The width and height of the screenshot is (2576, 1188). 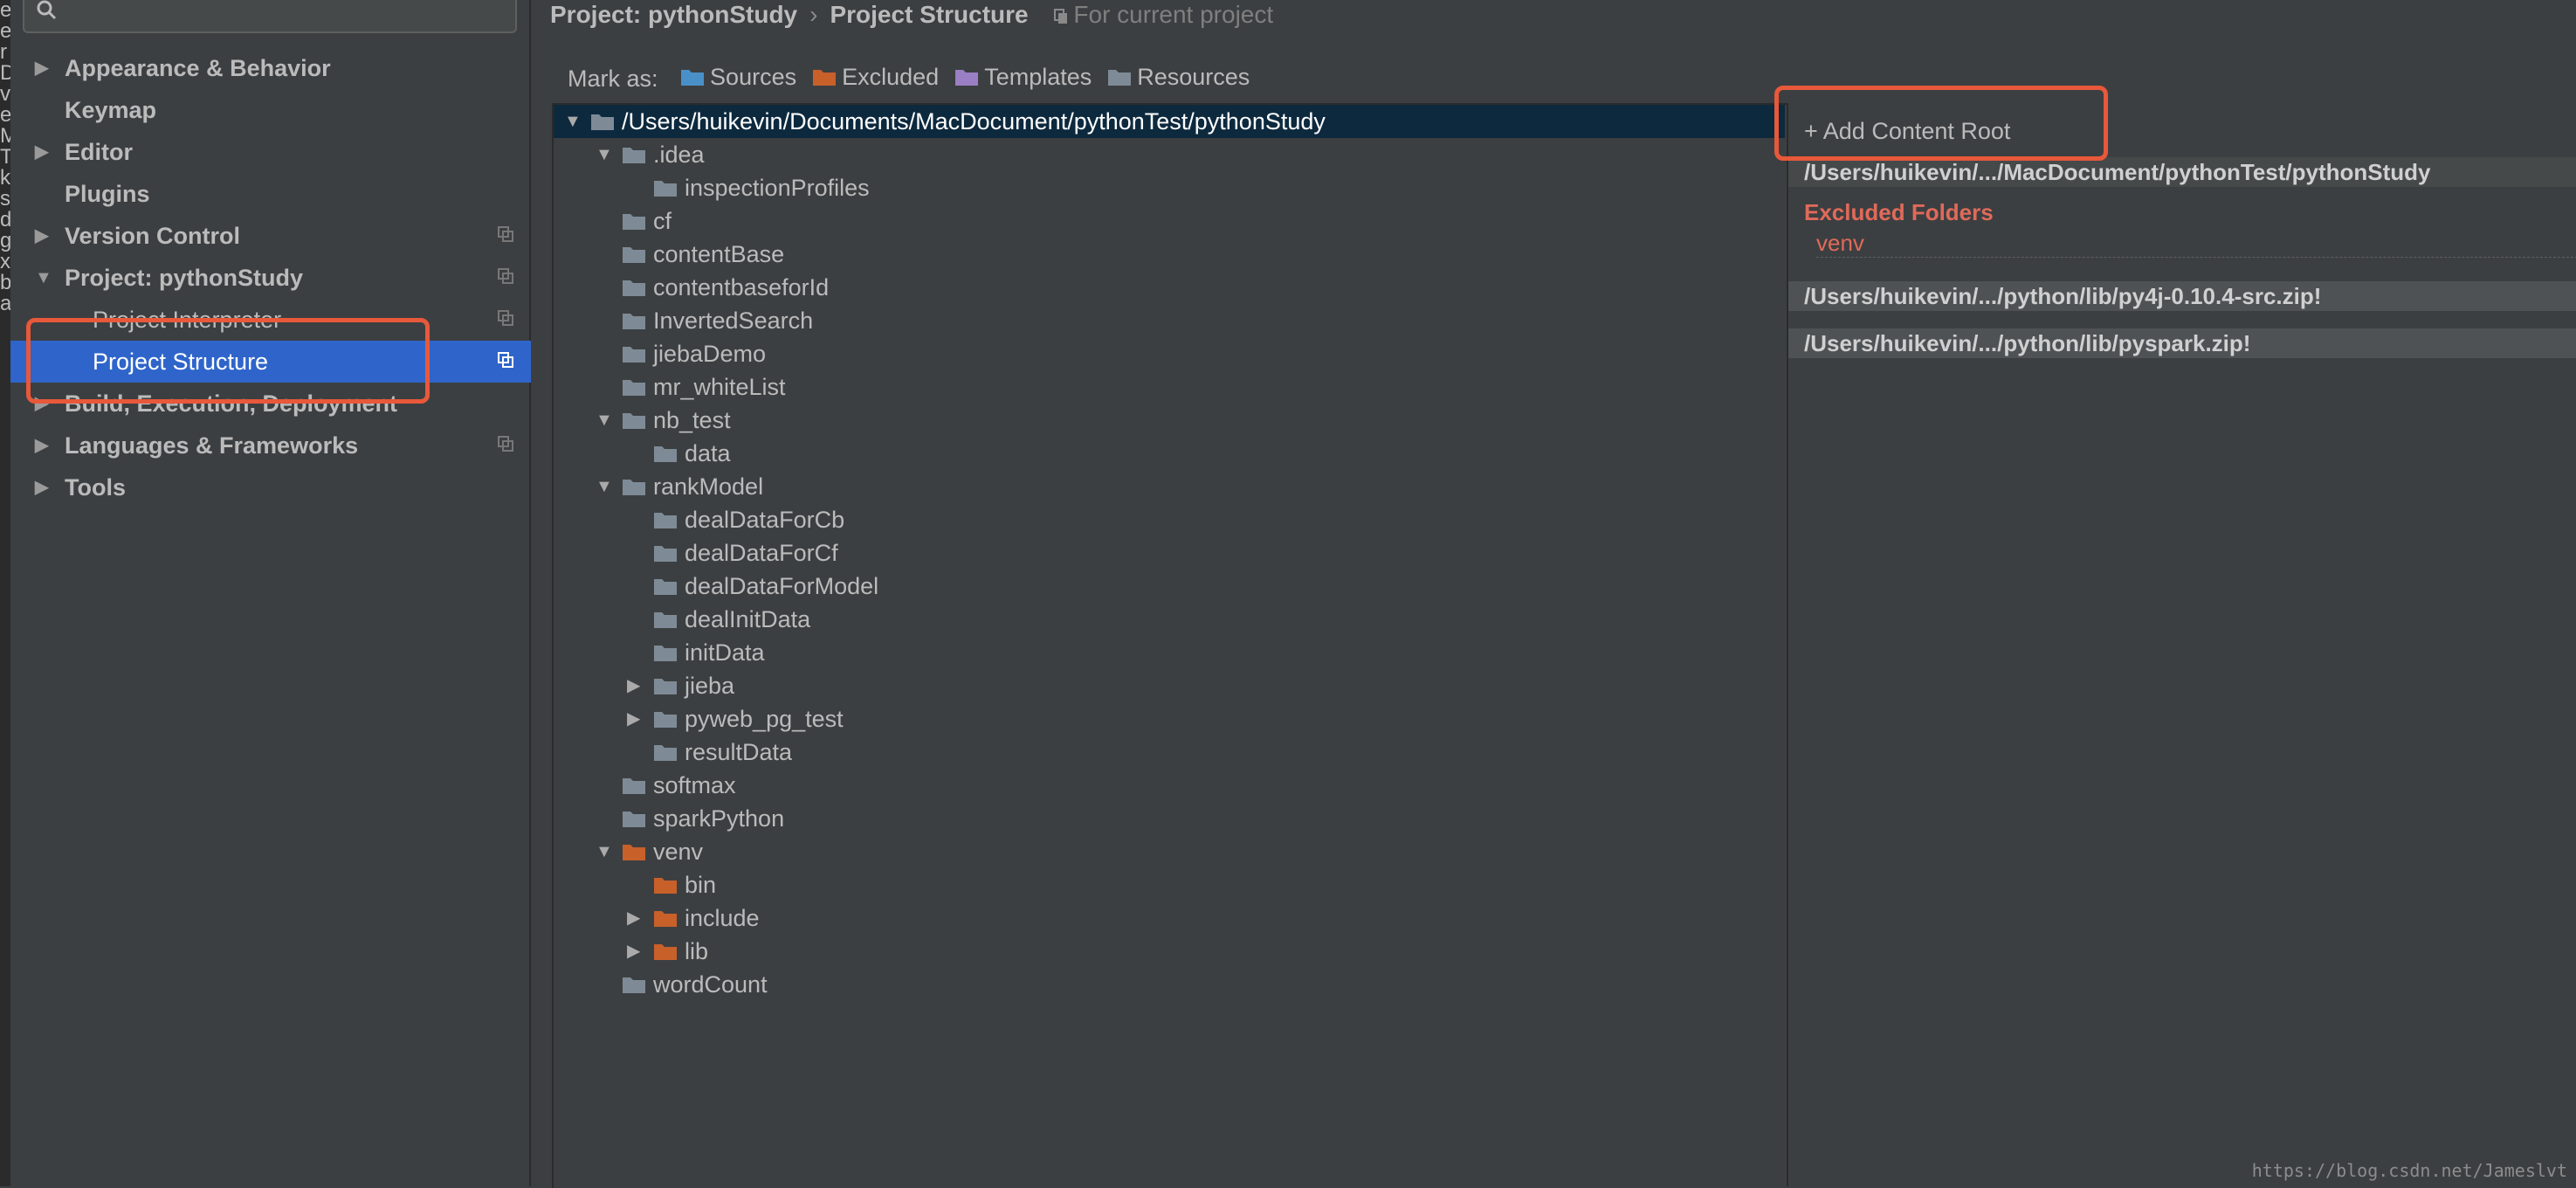 I want to click on tree-row-label: dealDataForCb, so click(x=765, y=520).